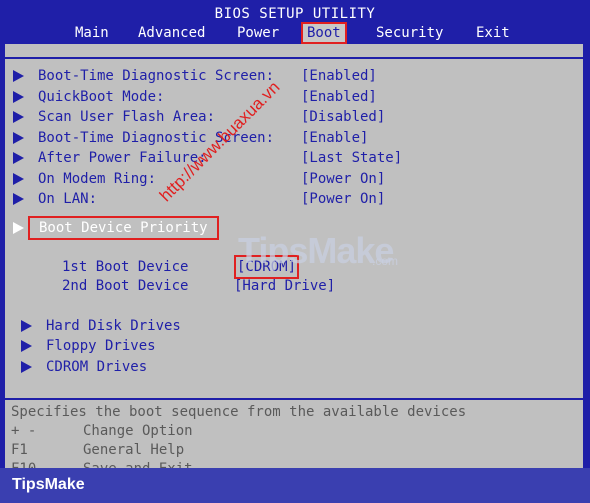 This screenshot has width=590, height=503. What do you see at coordinates (295, 485) in the screenshot?
I see `footer-bar: TipsMake` at bounding box center [295, 485].